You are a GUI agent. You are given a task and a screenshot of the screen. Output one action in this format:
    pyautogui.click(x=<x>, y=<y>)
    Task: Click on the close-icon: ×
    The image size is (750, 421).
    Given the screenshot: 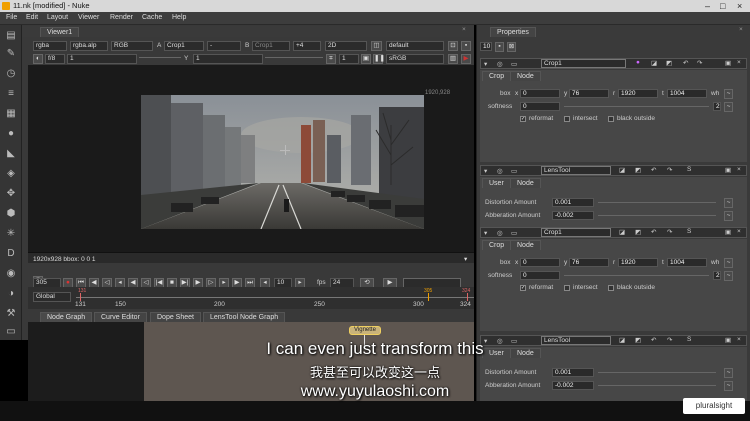 What is the action you would take?
    pyautogui.click(x=739, y=6)
    